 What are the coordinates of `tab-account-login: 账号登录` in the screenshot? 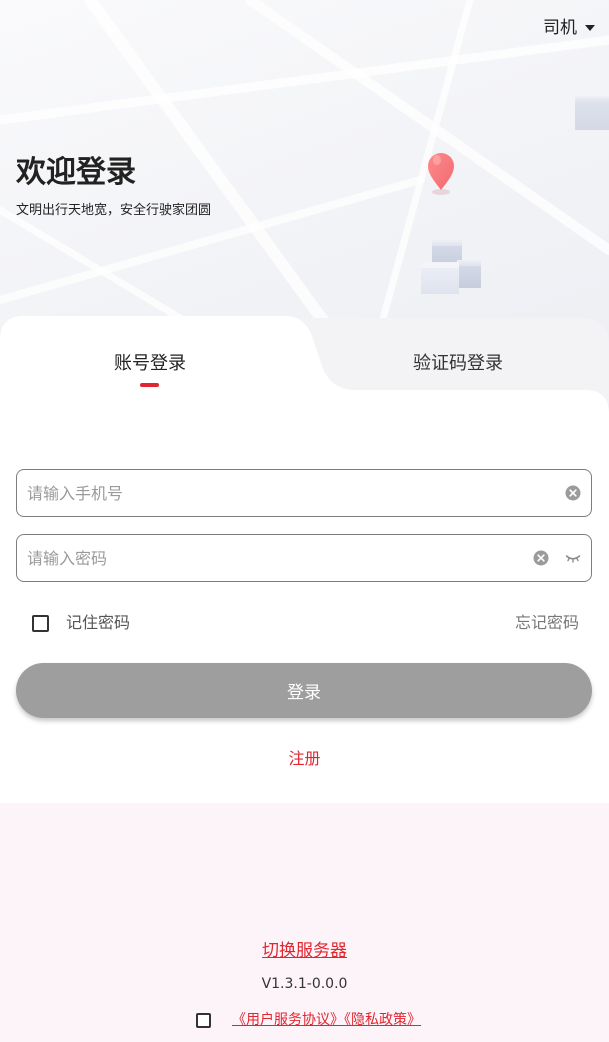 It's located at (150, 364).